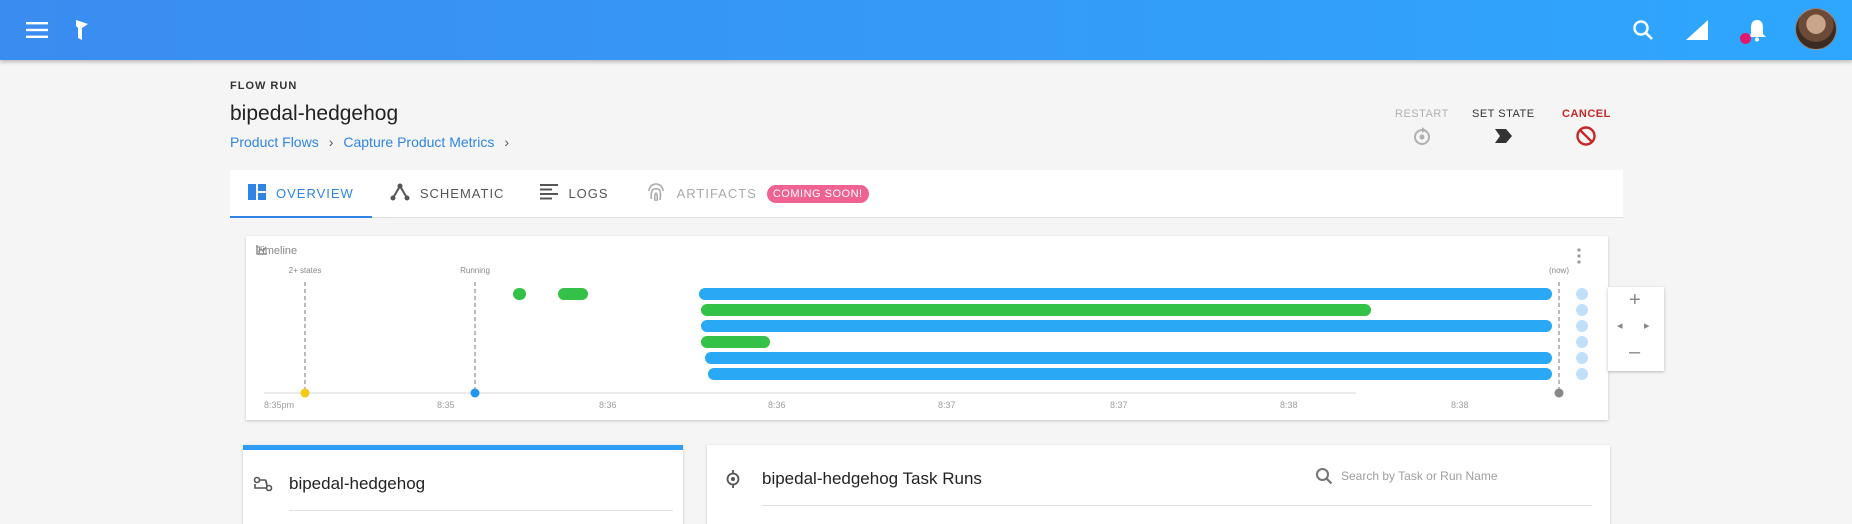 The height and width of the screenshot is (524, 1852). Describe the element at coordinates (1635, 300) in the screenshot. I see `zoom-in-icon: +` at that location.